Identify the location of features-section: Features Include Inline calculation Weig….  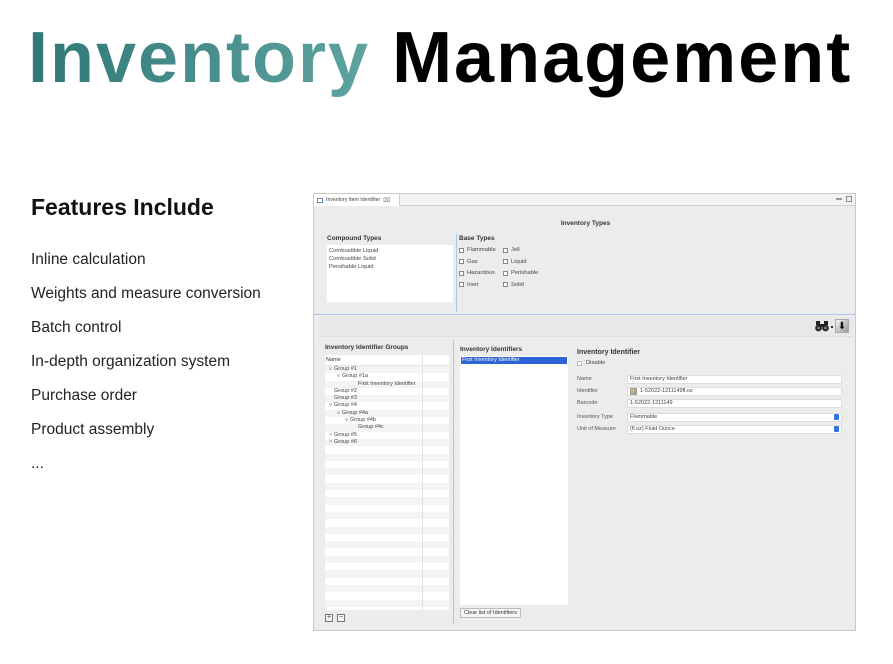
(166, 341).